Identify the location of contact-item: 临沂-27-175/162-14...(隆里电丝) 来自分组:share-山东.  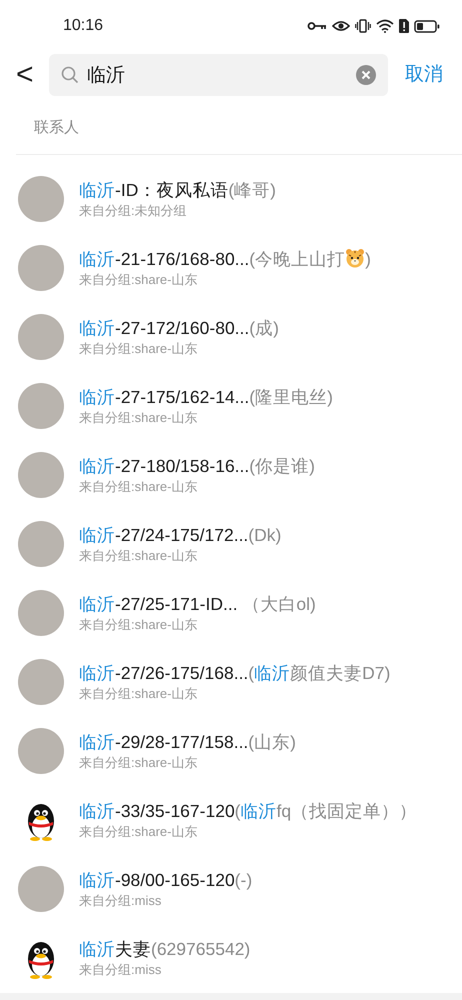
(231, 406).